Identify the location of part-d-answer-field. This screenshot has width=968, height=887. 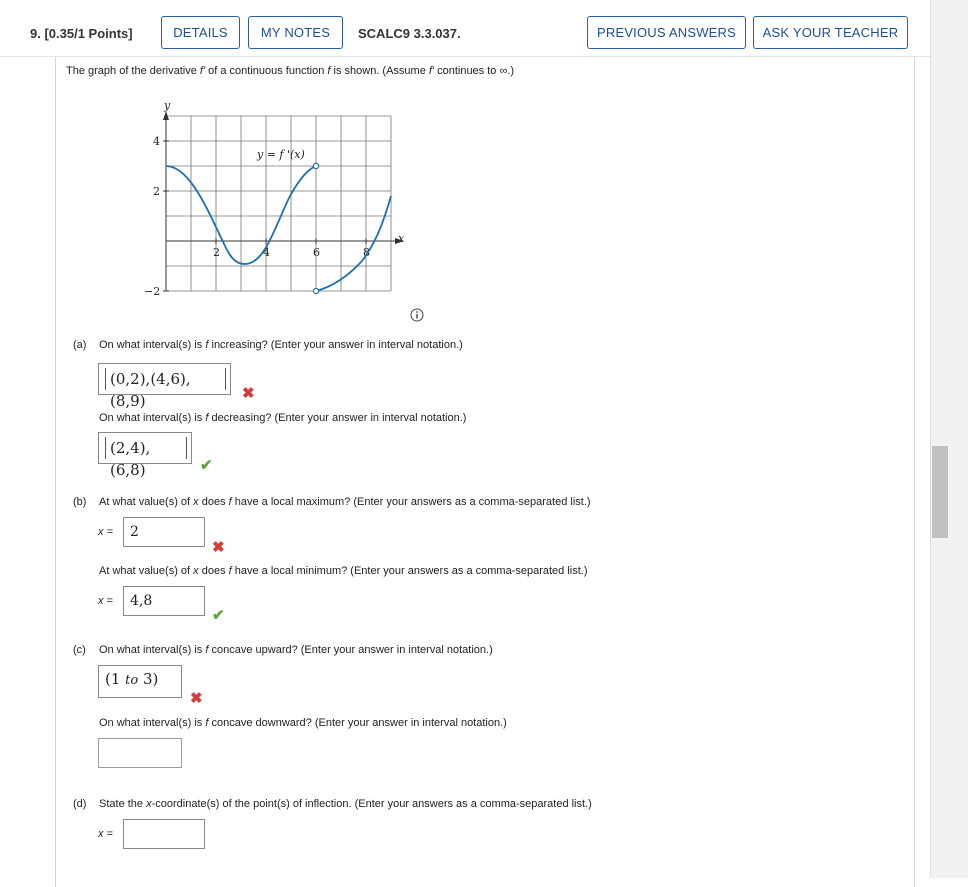
(164, 834).